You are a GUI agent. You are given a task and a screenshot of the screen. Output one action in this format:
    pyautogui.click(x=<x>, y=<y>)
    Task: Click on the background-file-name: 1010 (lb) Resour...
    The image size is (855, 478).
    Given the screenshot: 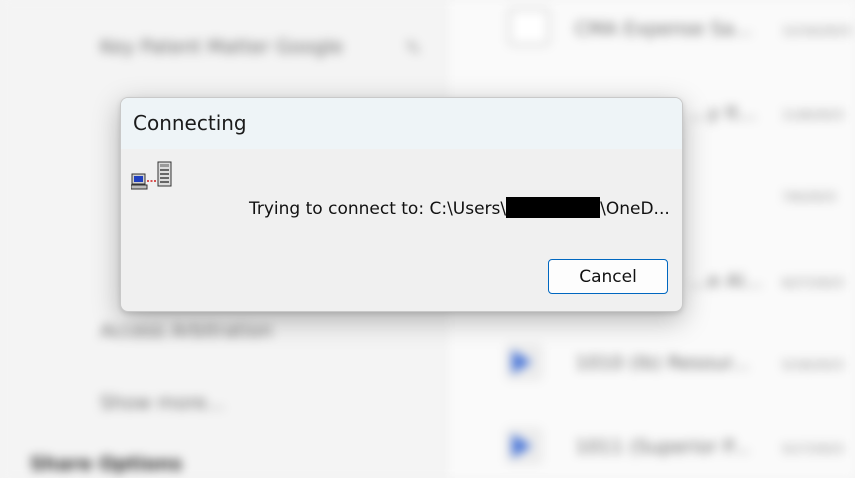 What is the action you would take?
    pyautogui.click(x=662, y=363)
    